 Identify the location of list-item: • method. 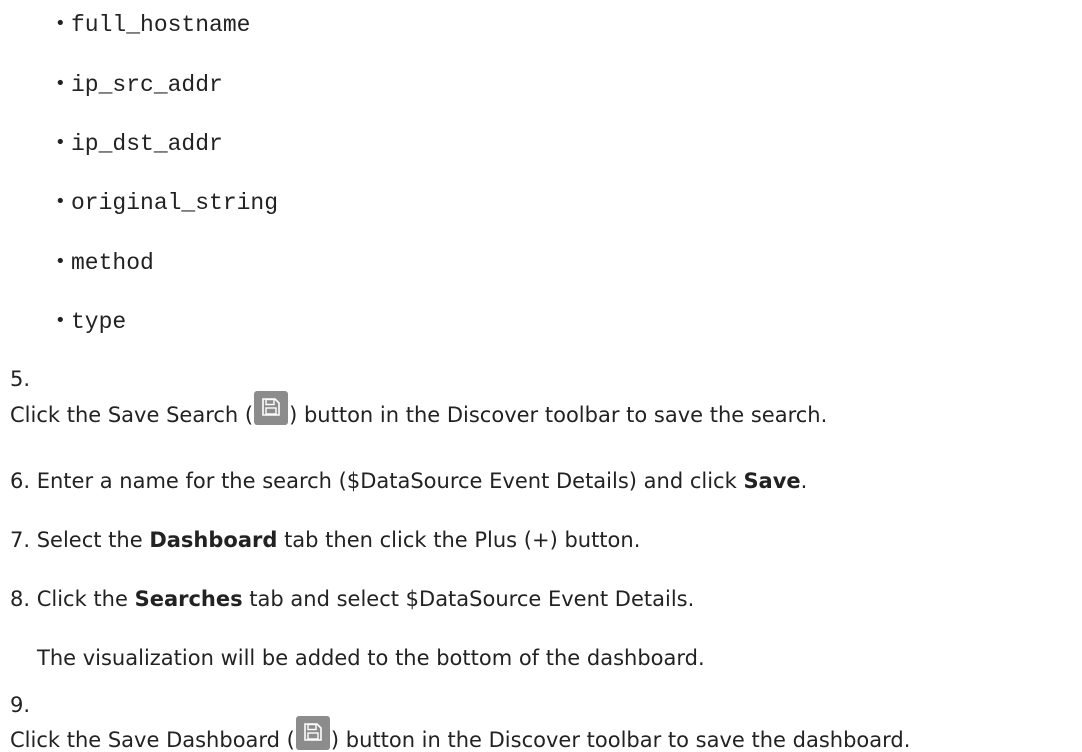
(104, 263).